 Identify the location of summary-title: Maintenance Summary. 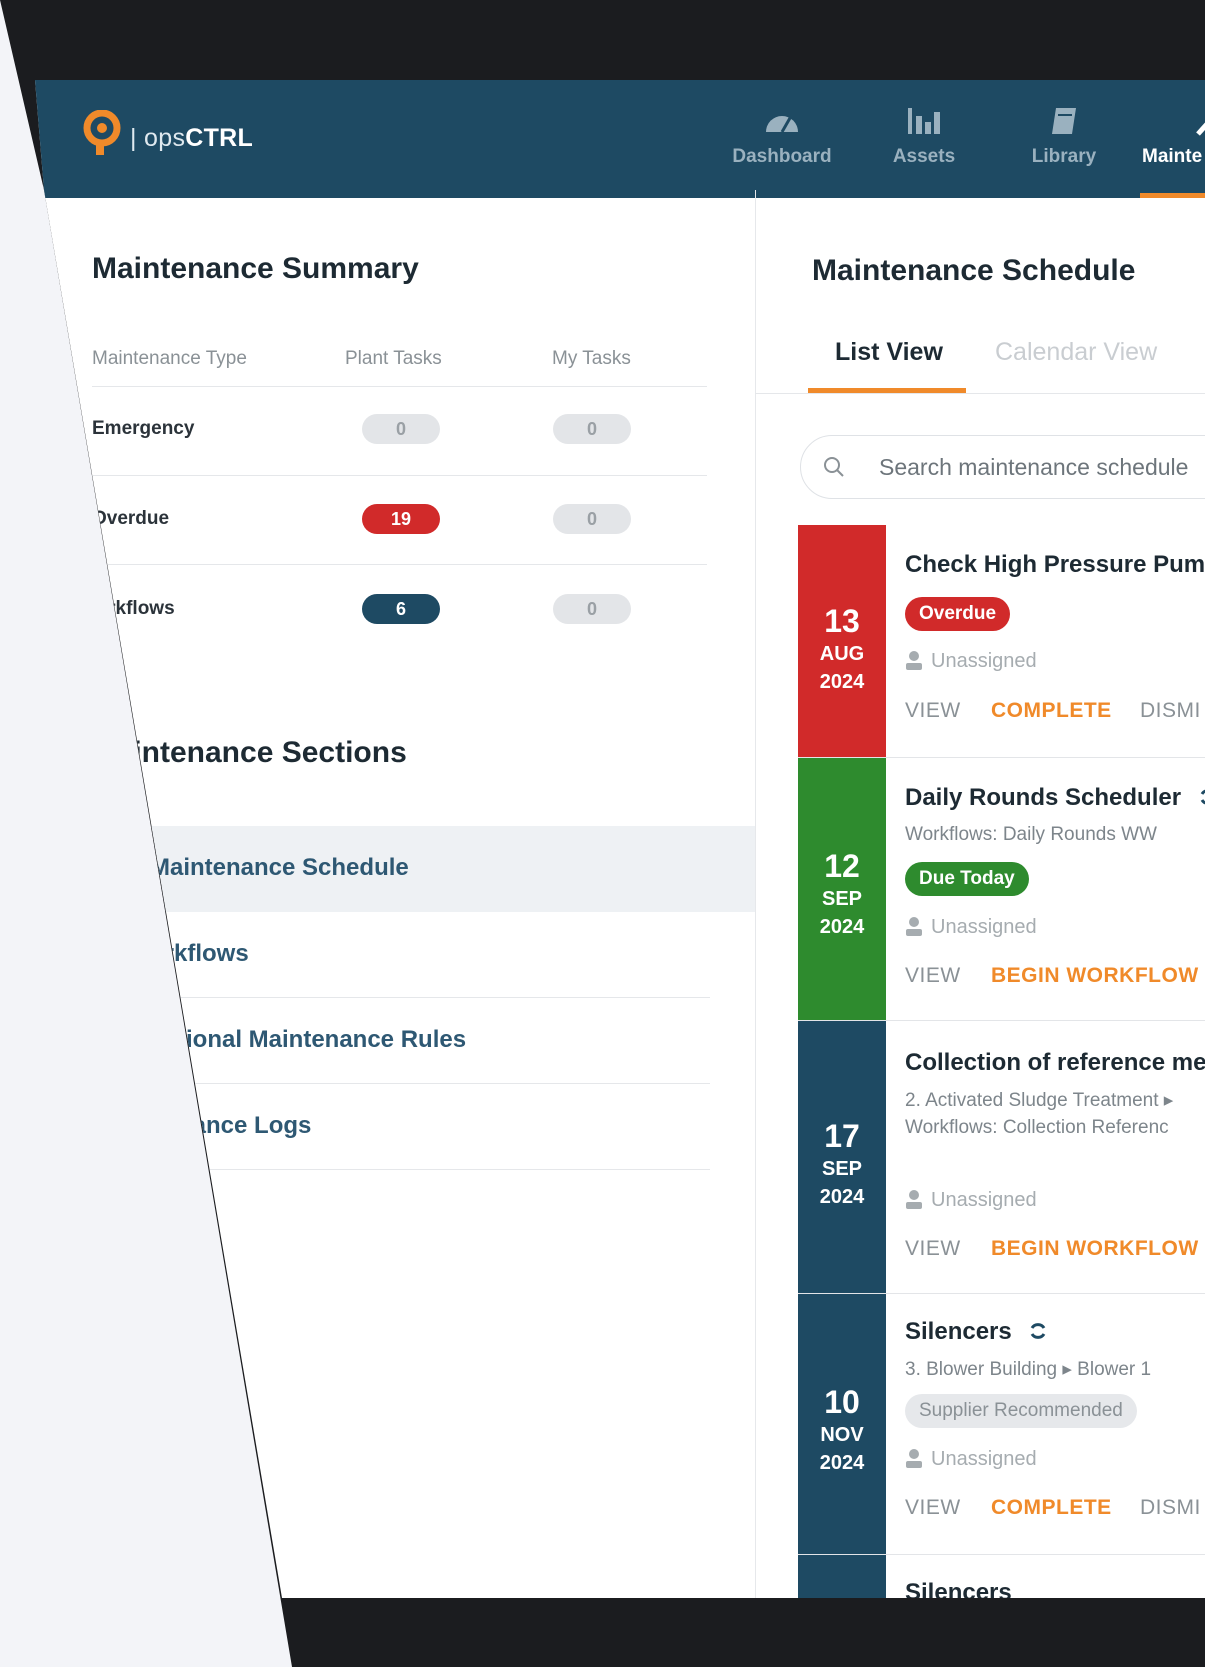
(255, 268).